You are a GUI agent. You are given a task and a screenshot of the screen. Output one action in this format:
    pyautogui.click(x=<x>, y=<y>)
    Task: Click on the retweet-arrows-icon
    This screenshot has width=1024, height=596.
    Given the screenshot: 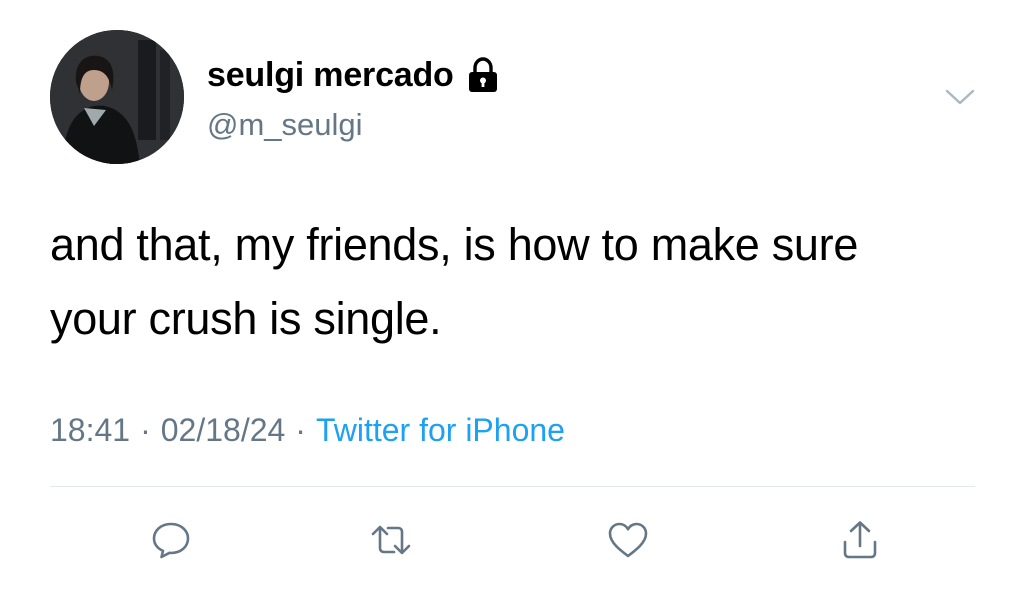 What is the action you would take?
    pyautogui.click(x=391, y=540)
    